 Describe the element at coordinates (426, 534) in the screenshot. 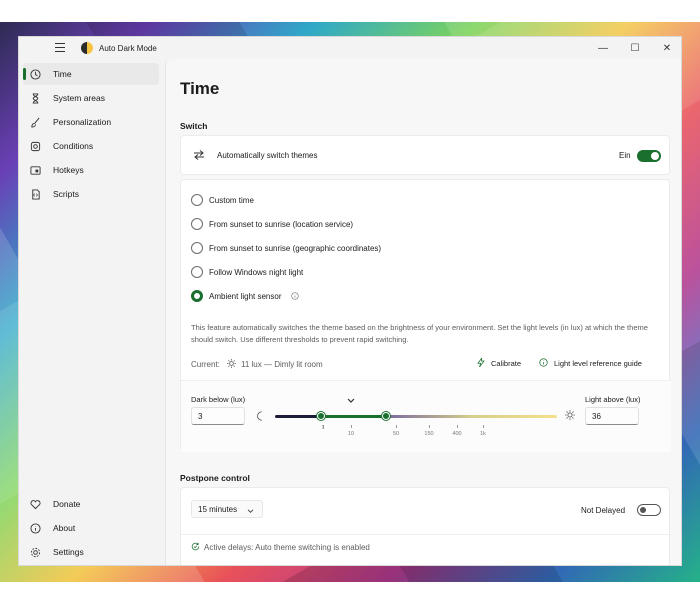

I see `divider` at that location.